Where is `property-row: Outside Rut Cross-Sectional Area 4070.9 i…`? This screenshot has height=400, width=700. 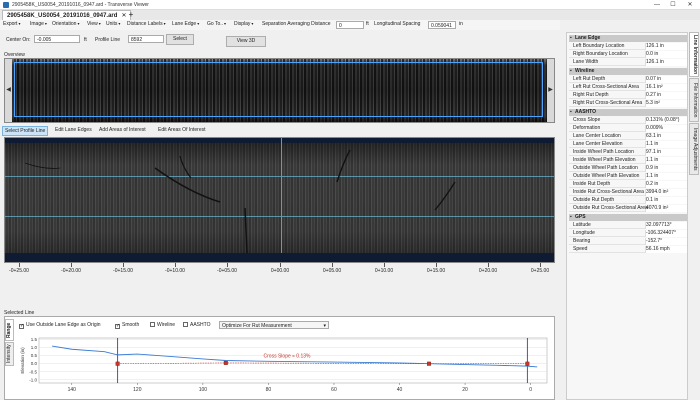
property-row: Outside Rut Cross-Sectional Area 4070.9 i… is located at coordinates (628, 208).